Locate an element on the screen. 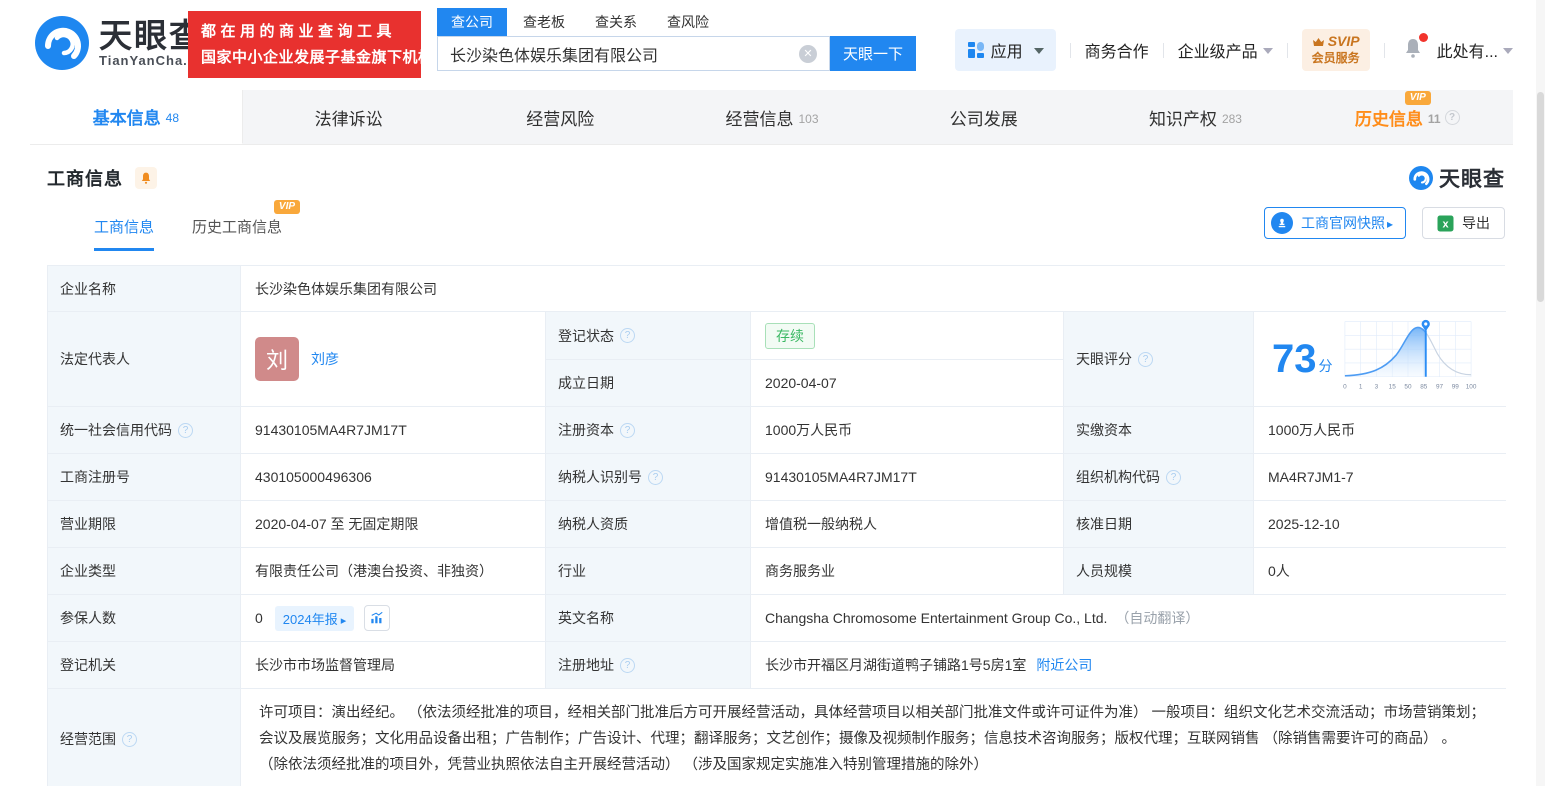 This screenshot has width=1545, height=786. search-box is located at coordinates (633, 53).